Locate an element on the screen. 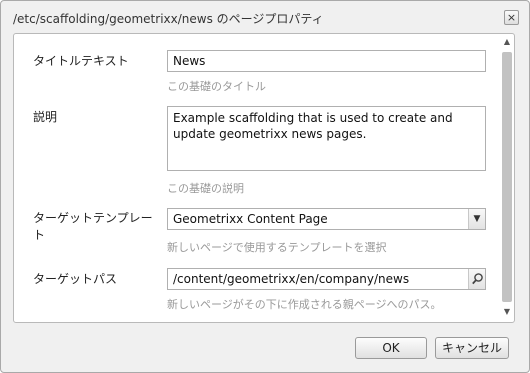  title-text-label: タイトルテキスト is located at coordinates (81, 61).